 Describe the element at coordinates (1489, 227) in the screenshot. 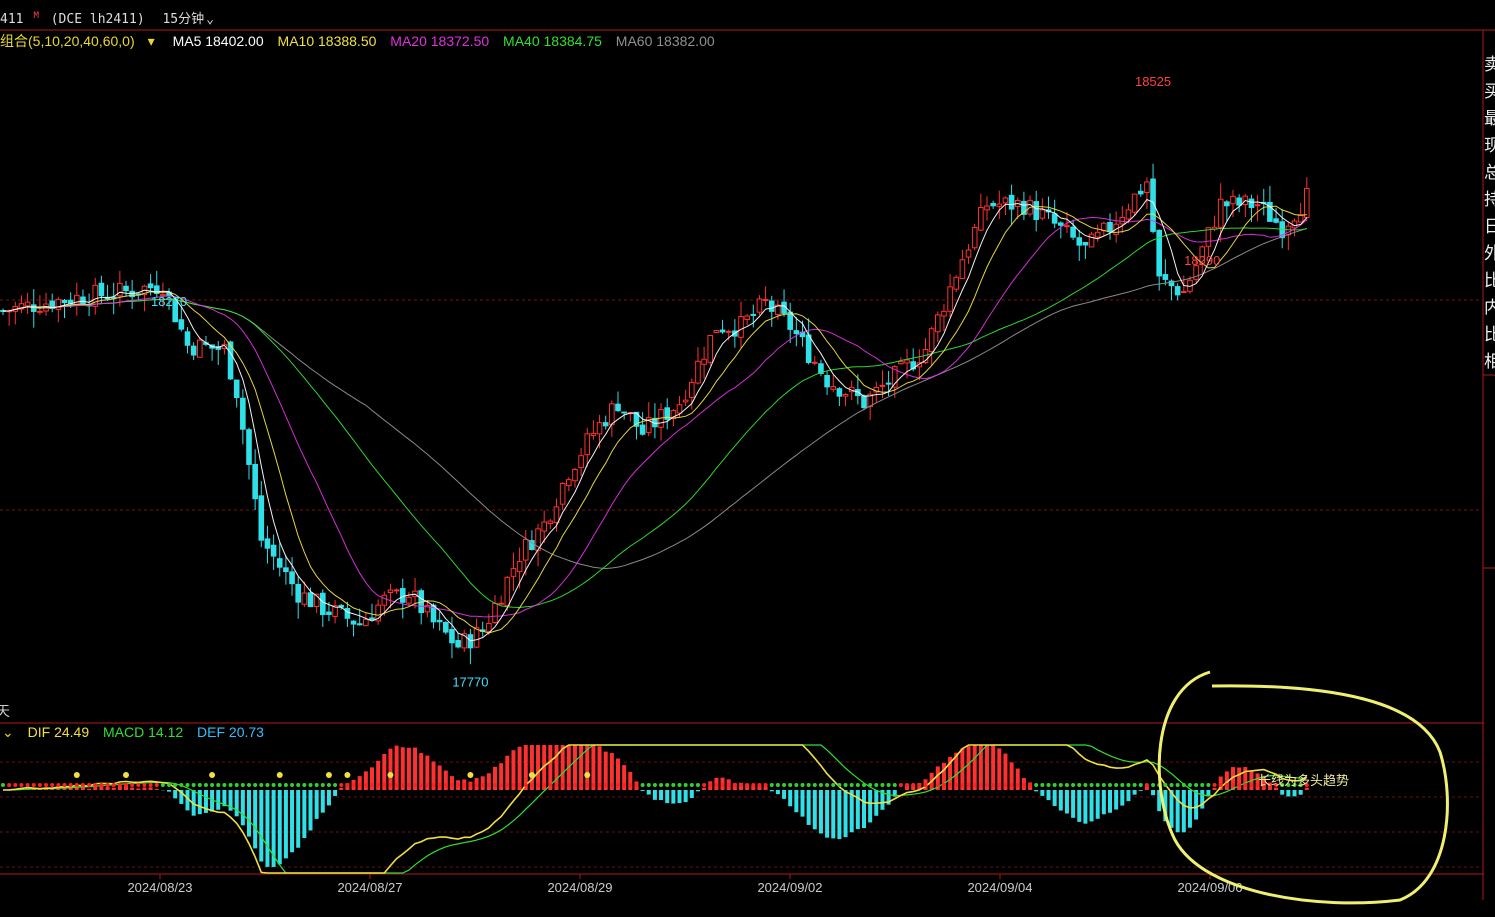

I see `panel-char: 日` at that location.